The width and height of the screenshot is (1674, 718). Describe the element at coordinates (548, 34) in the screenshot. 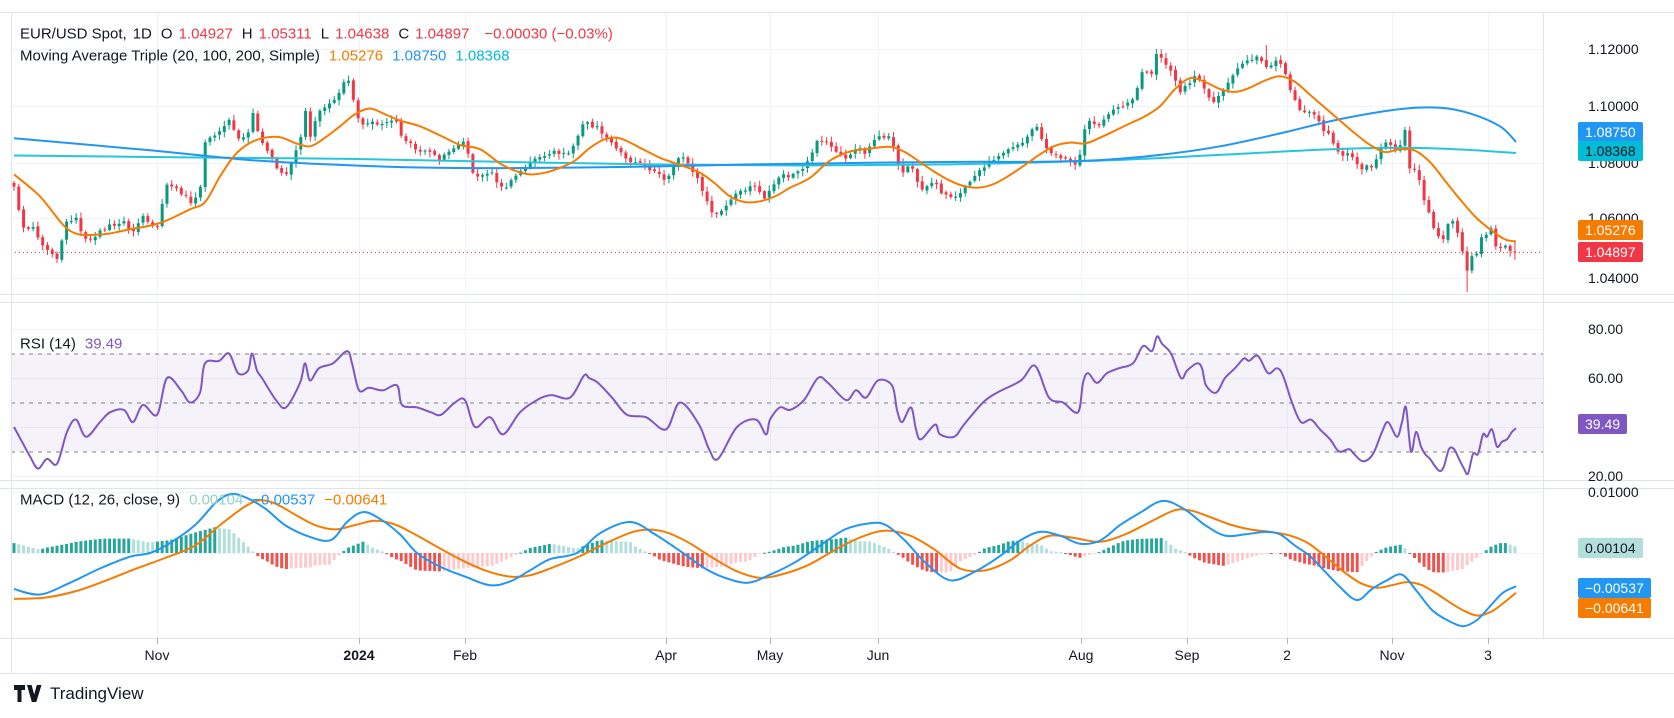

I see `change-value: −0.00030 (−0.03%)` at that location.